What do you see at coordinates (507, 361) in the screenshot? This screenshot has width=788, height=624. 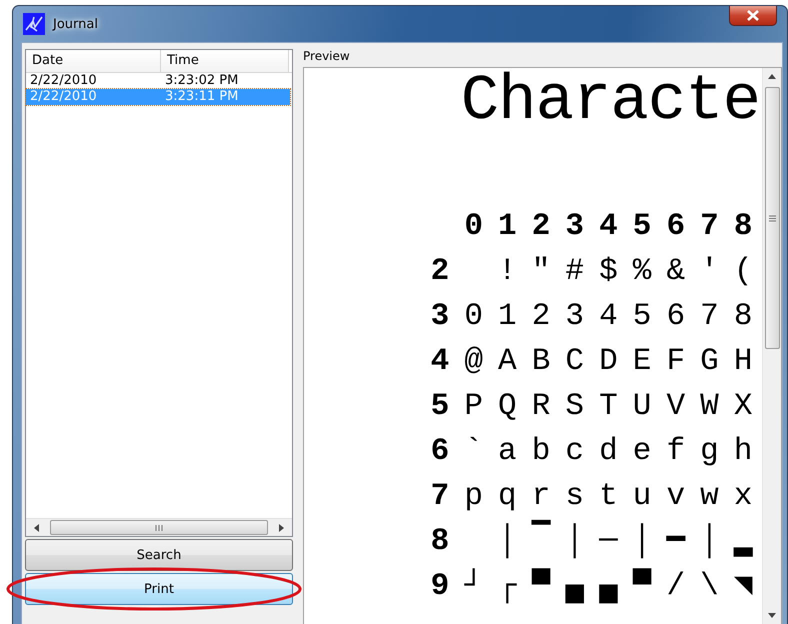 I see `character-glyph: A` at bounding box center [507, 361].